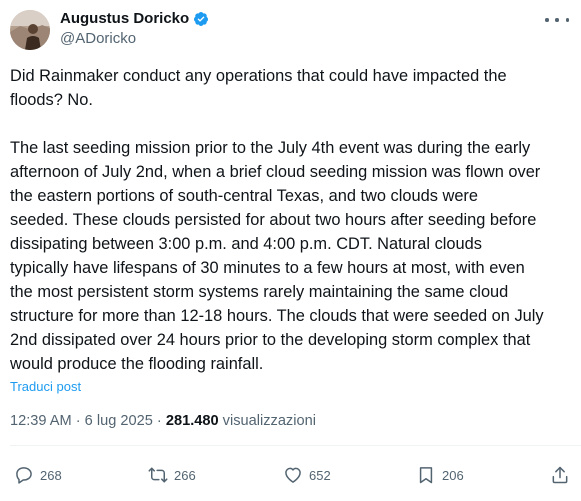 This screenshot has height=501, width=581. Describe the element at coordinates (98, 38) in the screenshot. I see `author-handle: @ADoricko` at that location.